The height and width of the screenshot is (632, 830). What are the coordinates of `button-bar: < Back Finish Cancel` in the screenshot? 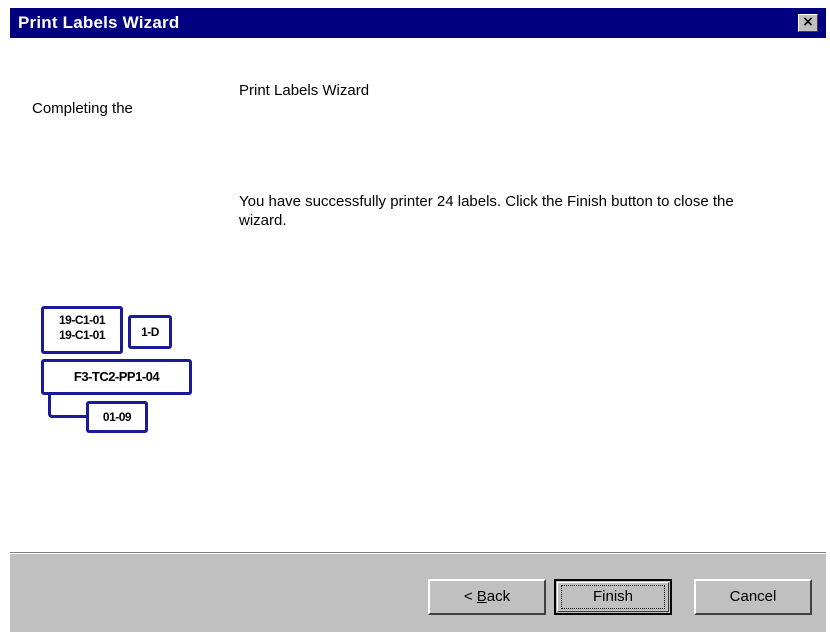 It's located at (418, 593).